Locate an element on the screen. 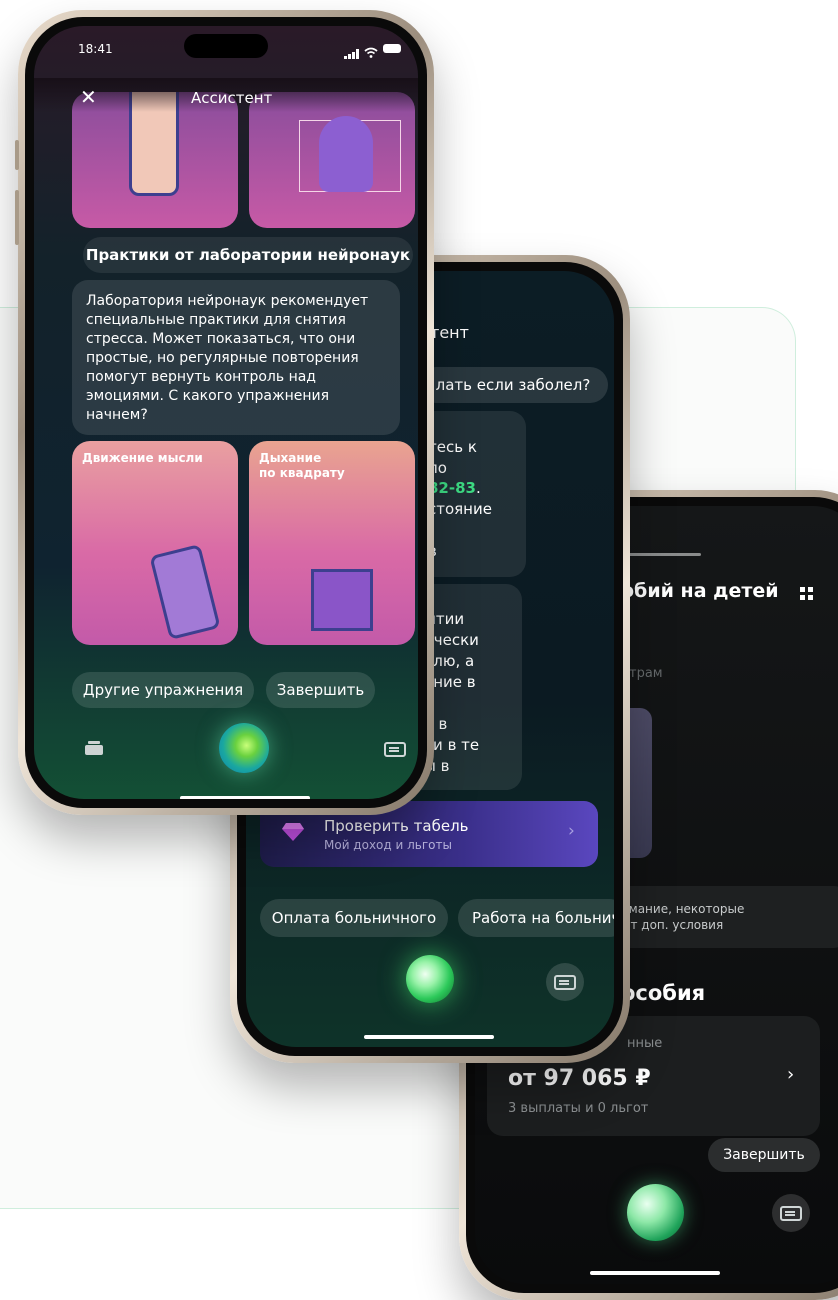 This screenshot has height=1300, width=838. card-label: нные is located at coordinates (645, 1043).